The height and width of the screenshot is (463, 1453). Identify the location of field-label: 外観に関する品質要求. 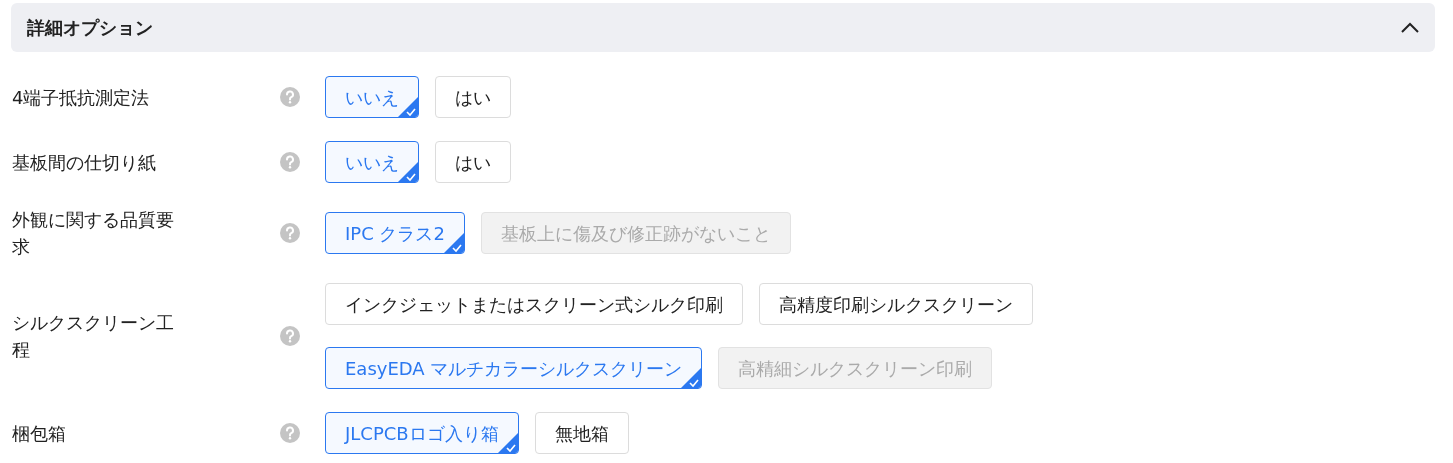
(93, 233).